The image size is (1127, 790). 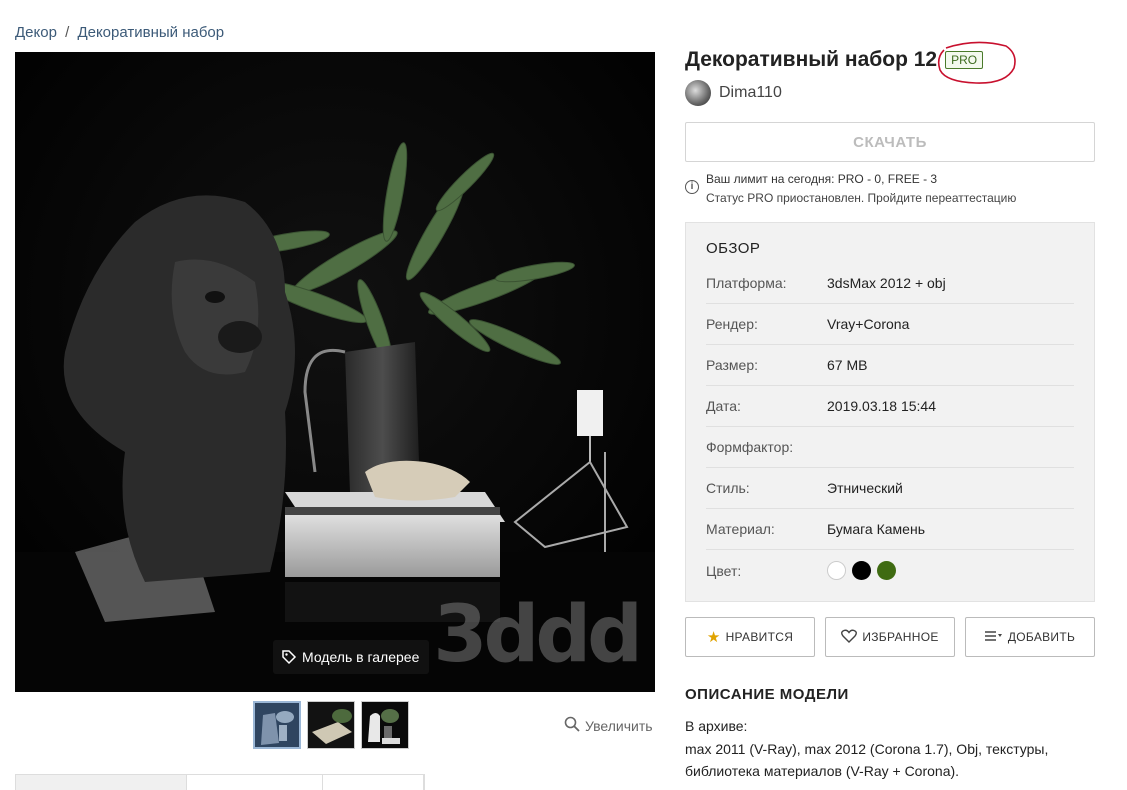 I want to click on spec-label: Размер:, so click(x=732, y=365).